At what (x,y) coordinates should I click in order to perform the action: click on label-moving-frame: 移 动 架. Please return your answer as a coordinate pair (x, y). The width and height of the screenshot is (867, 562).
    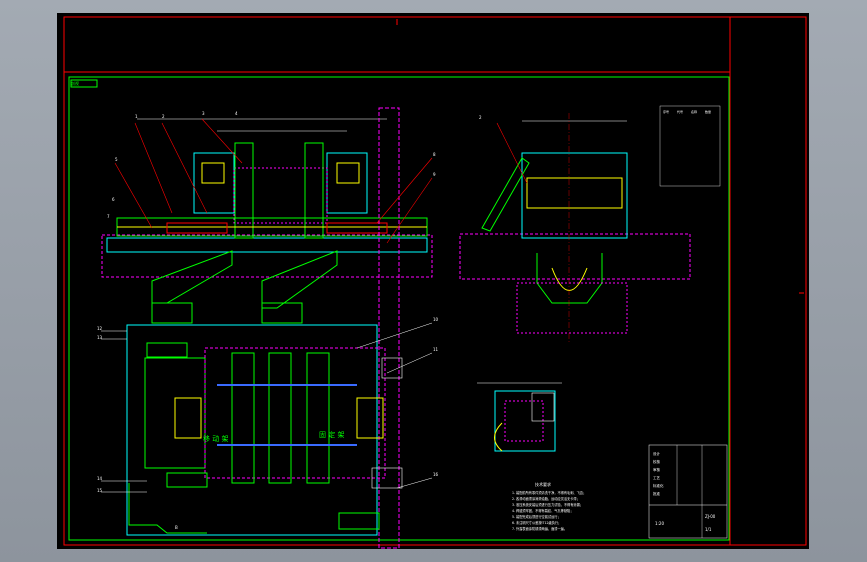
    Looking at the image, I should click on (215, 438).